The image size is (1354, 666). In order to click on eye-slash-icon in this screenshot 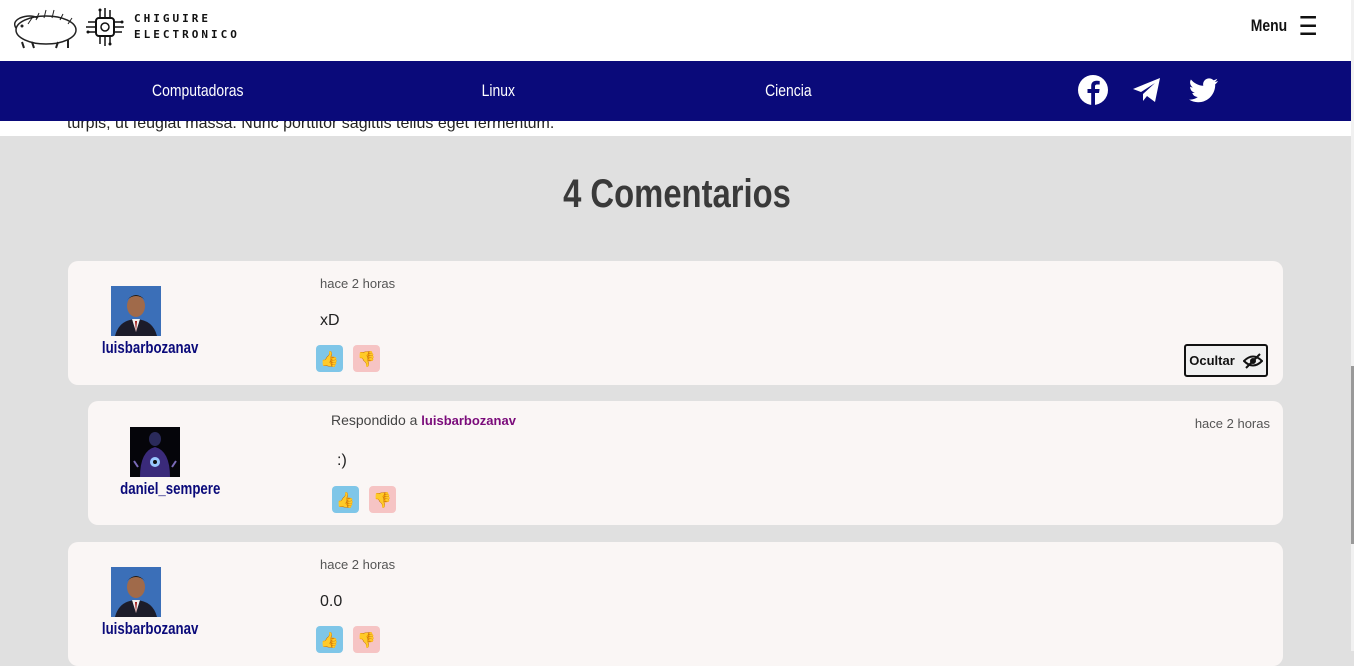, I will do `click(1252, 360)`.